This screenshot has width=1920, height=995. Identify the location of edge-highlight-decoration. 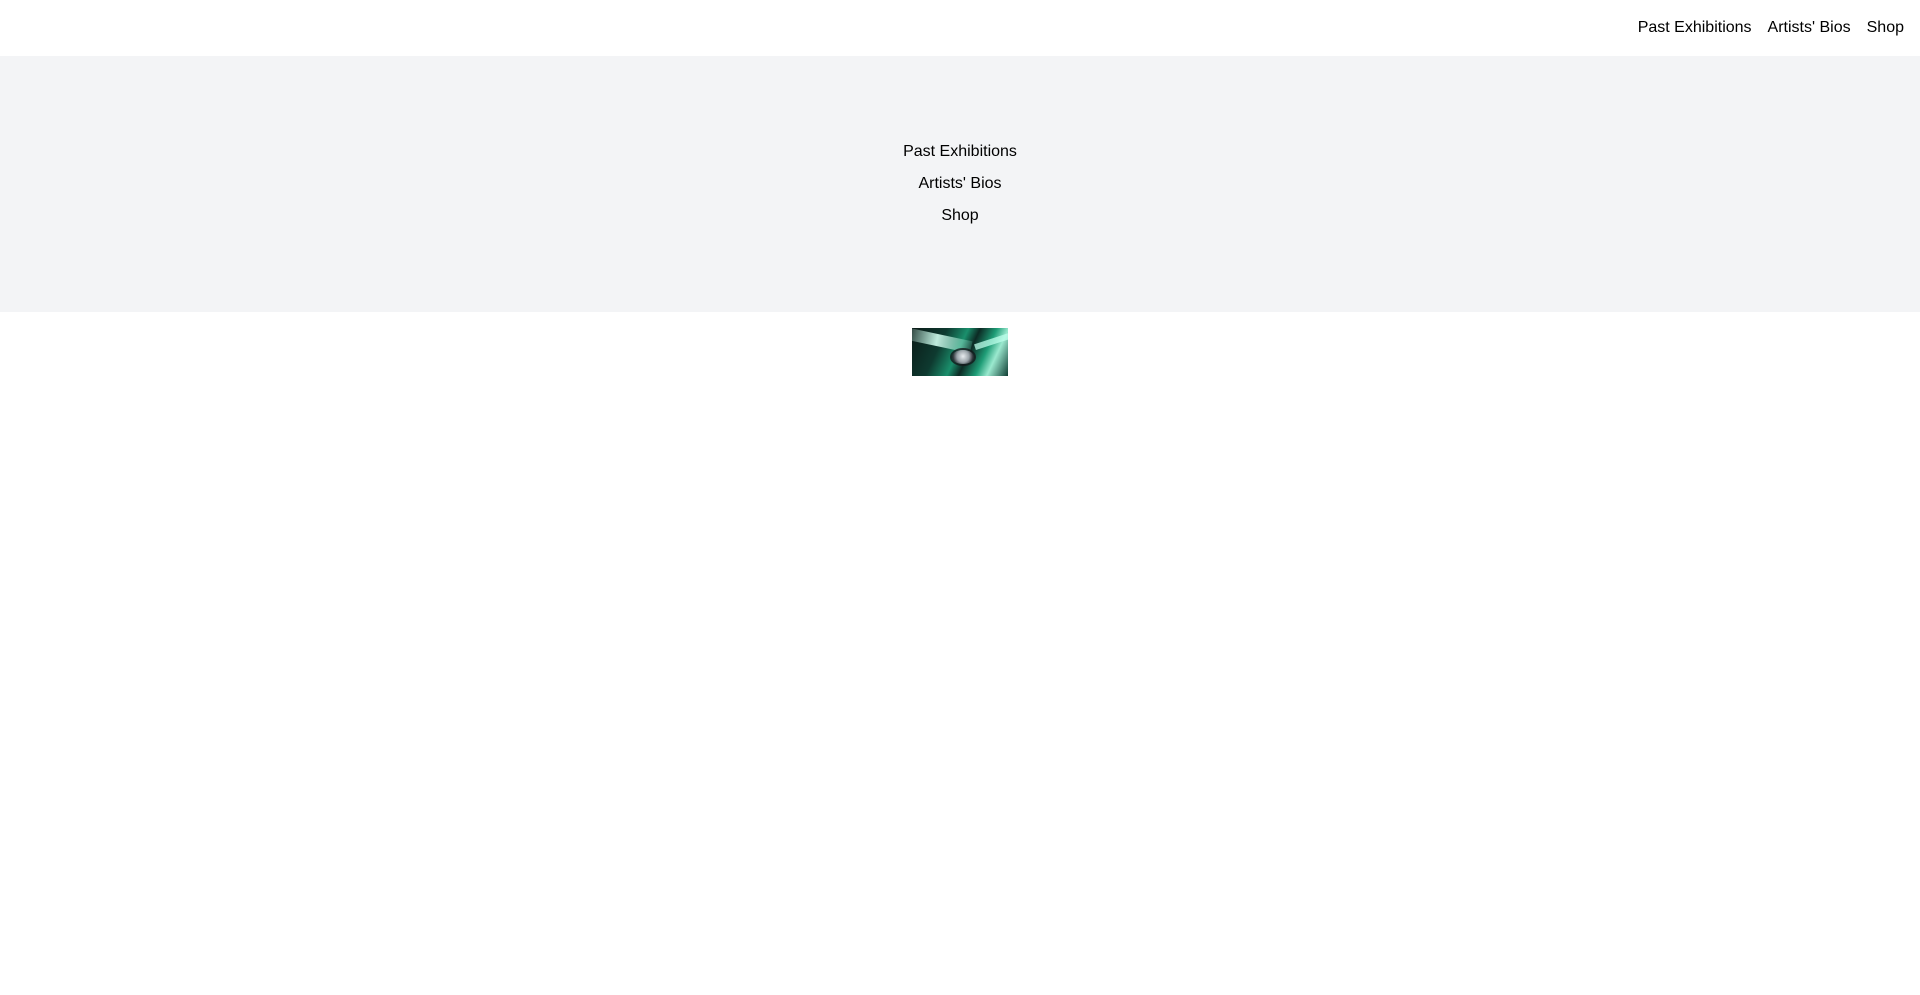
(991, 341).